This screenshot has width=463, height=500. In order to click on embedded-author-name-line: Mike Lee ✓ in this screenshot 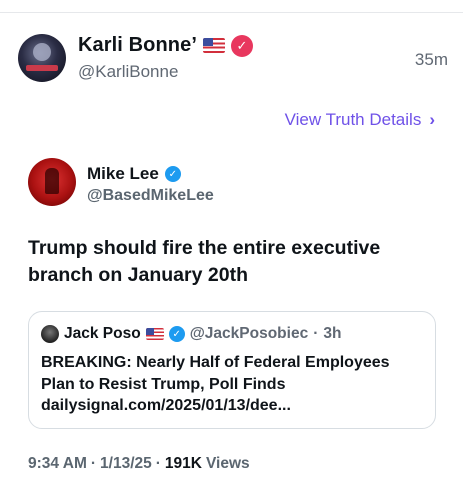, I will do `click(134, 174)`.